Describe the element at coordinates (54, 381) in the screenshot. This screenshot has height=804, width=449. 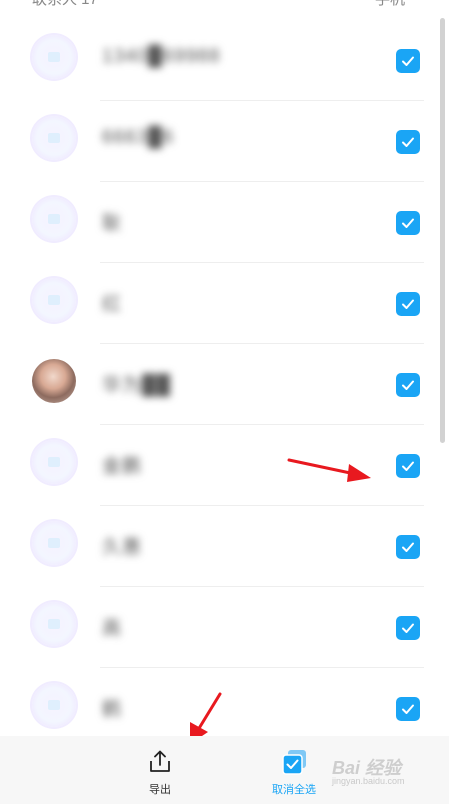
I see `avatar-photo` at that location.